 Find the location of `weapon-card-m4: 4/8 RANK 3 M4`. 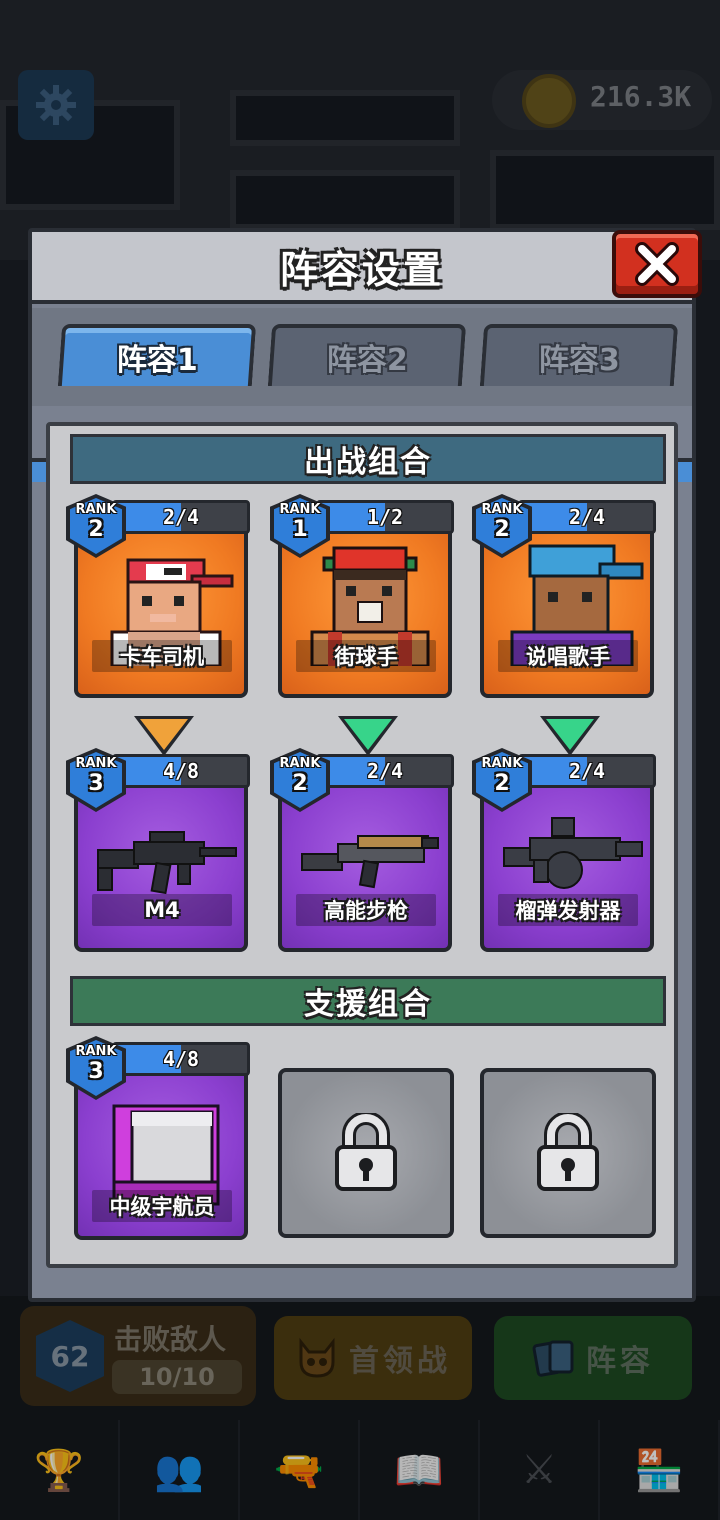

weapon-card-m4: 4/8 RANK 3 M4 is located at coordinates (158, 850).